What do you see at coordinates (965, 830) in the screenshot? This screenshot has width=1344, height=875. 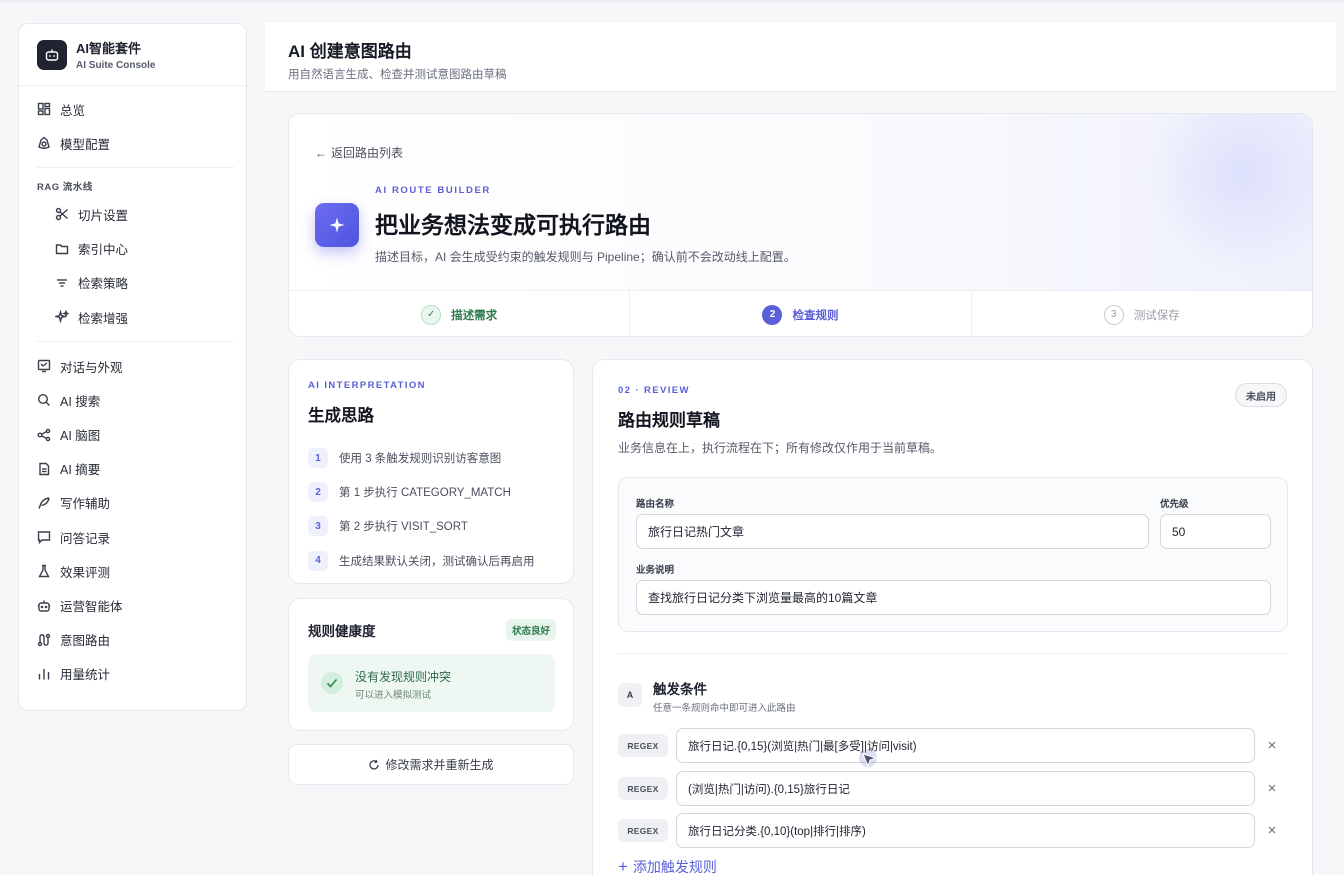 I see `rule-pattern-input: 旅行日记分类.{0,10}(top|排行|排序)` at bounding box center [965, 830].